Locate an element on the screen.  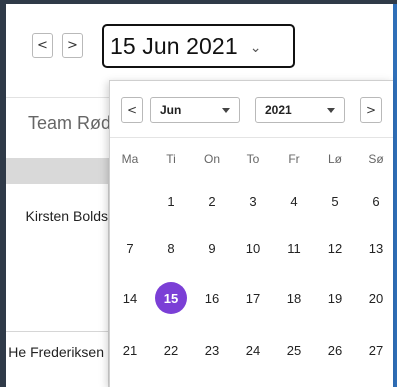
year-select-value: 2021 is located at coordinates (278, 110).